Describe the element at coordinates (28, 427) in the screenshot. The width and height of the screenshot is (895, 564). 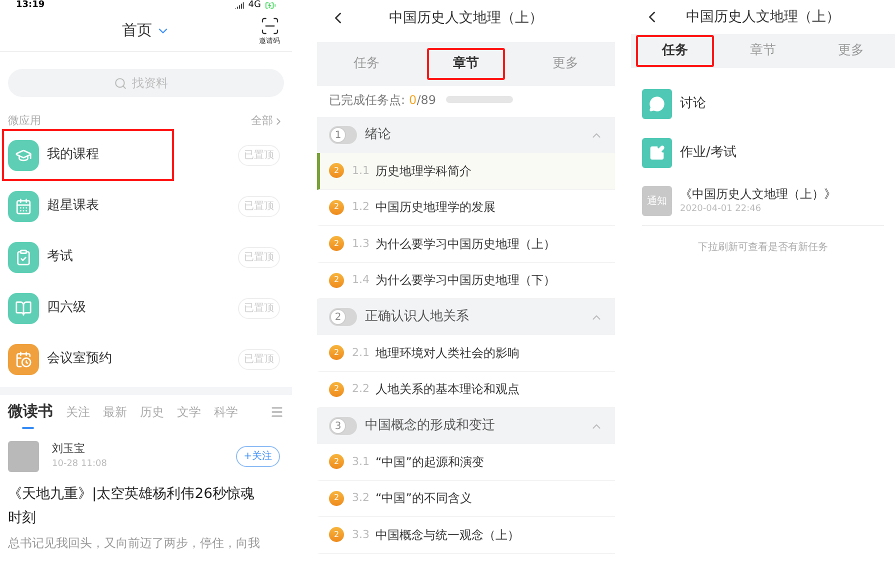
I see `tab-indicator` at that location.